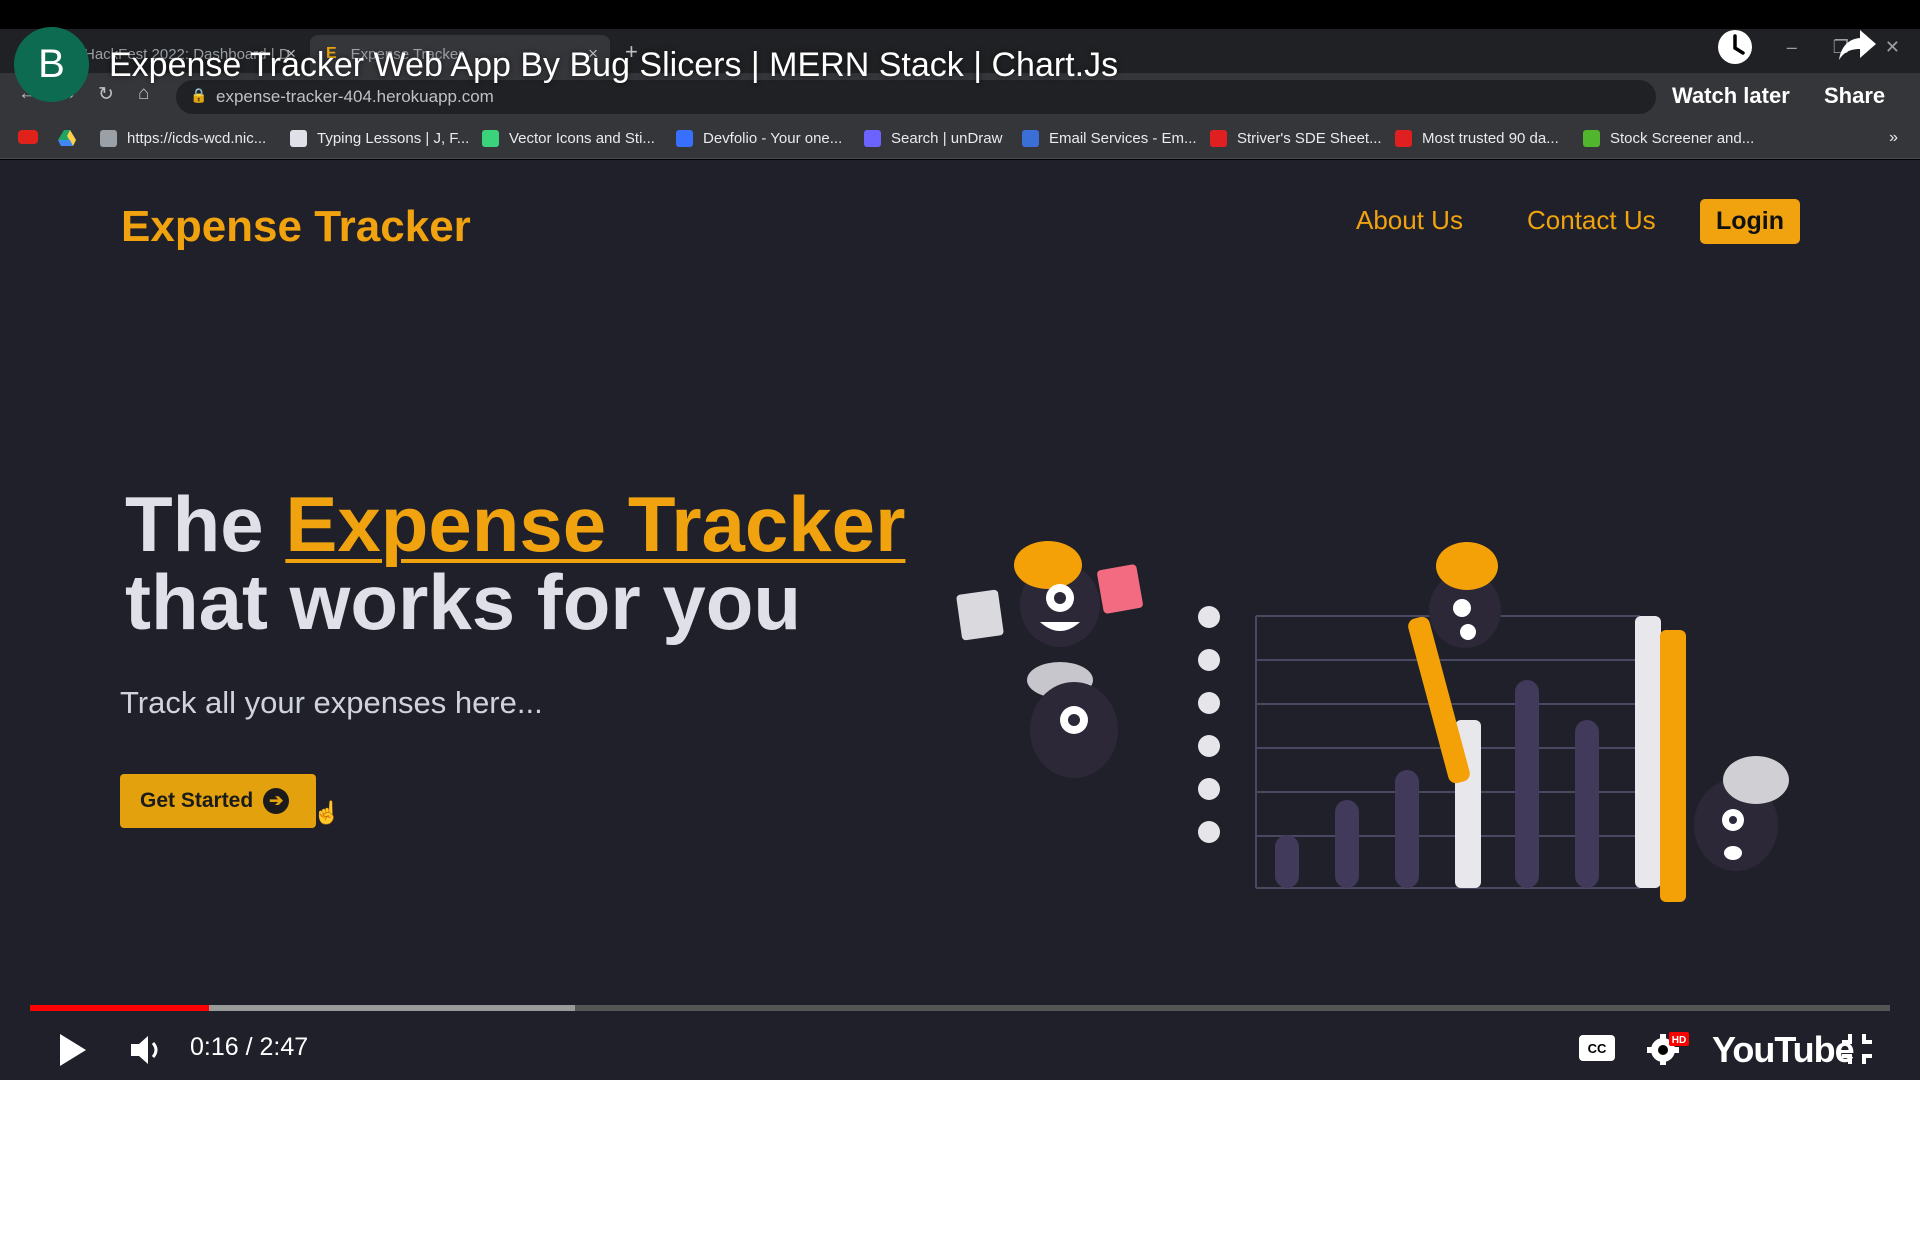 Image resolution: width=1920 pixels, height=1234 pixels. I want to click on watch-later-icon, so click(1735, 47).